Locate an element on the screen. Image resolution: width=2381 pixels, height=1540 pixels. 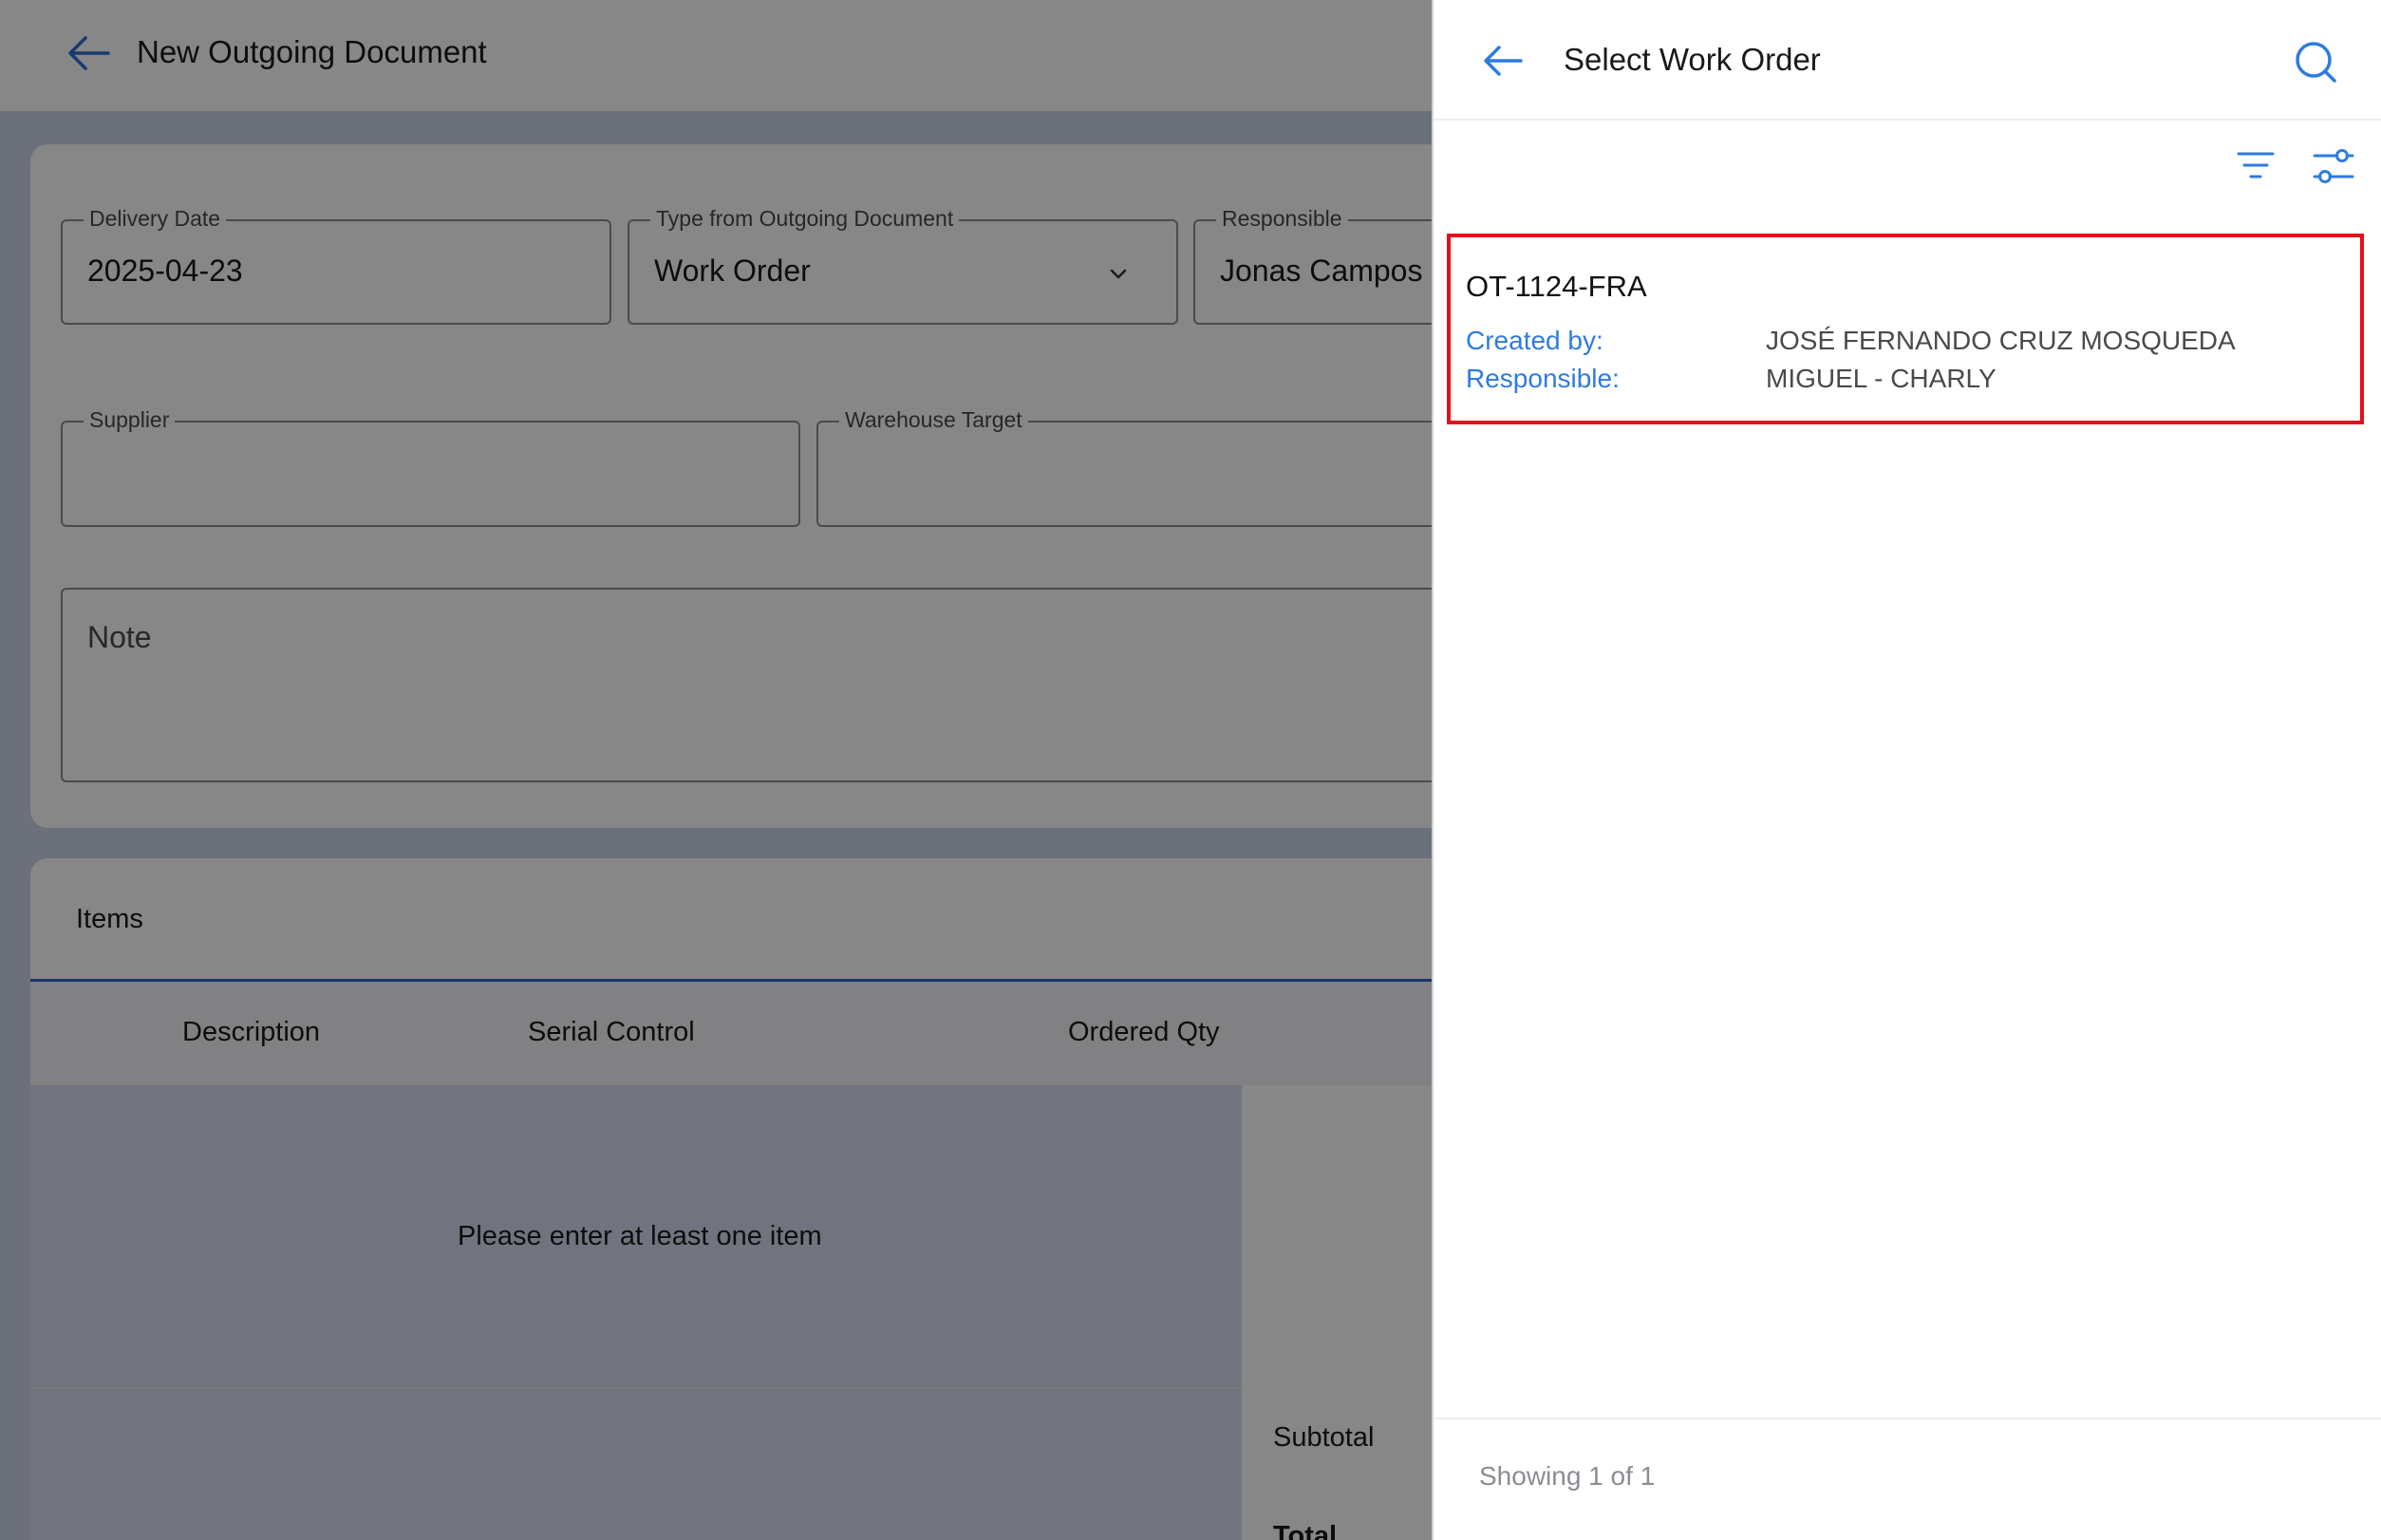
tune-icon is located at coordinates (2333, 166).